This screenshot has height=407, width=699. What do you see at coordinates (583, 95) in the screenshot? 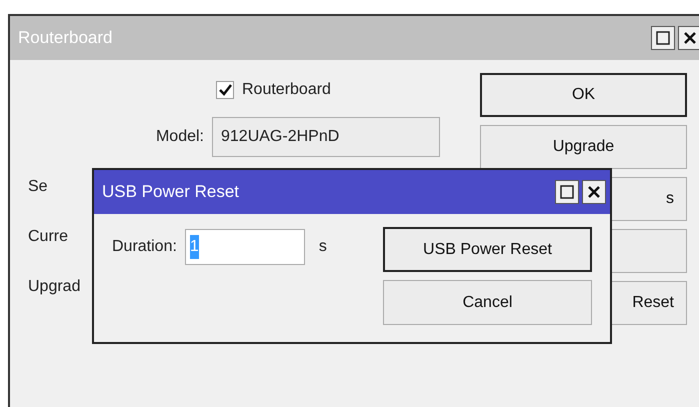
I see `dialog-button: OK` at bounding box center [583, 95].